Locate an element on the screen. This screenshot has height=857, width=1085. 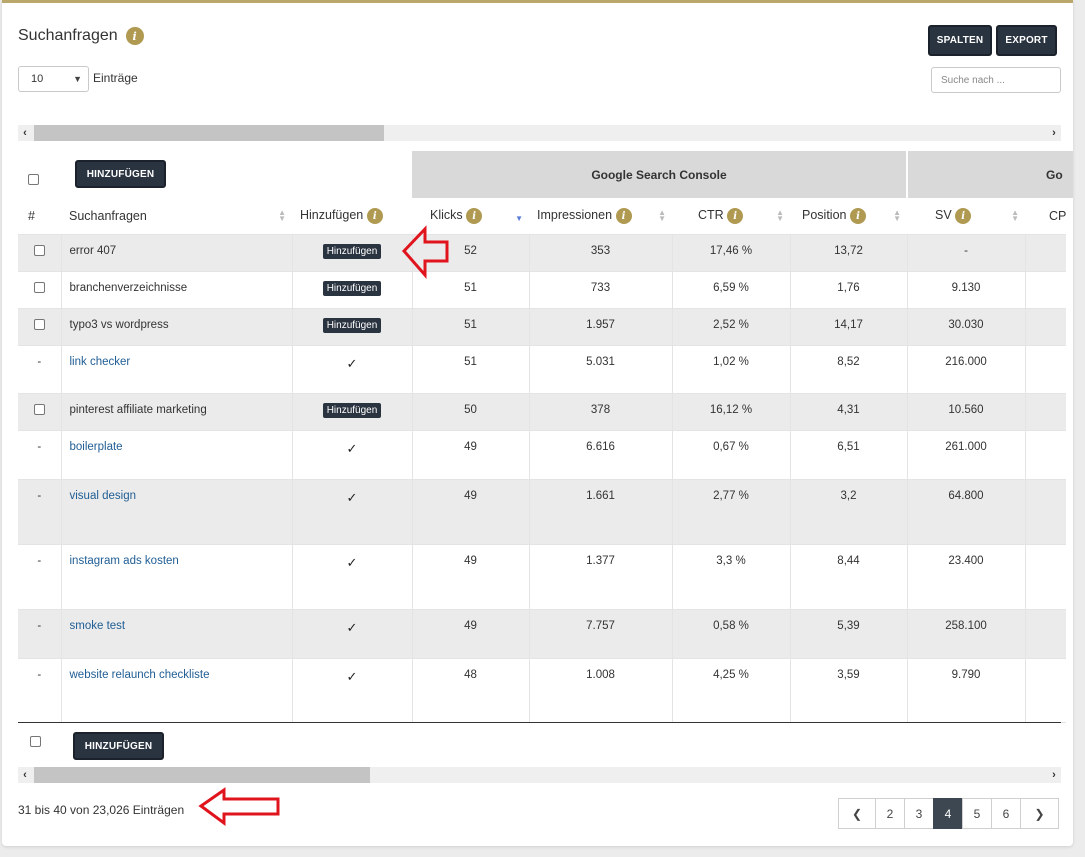
ctr-cell: 4,25 % is located at coordinates (730, 690).